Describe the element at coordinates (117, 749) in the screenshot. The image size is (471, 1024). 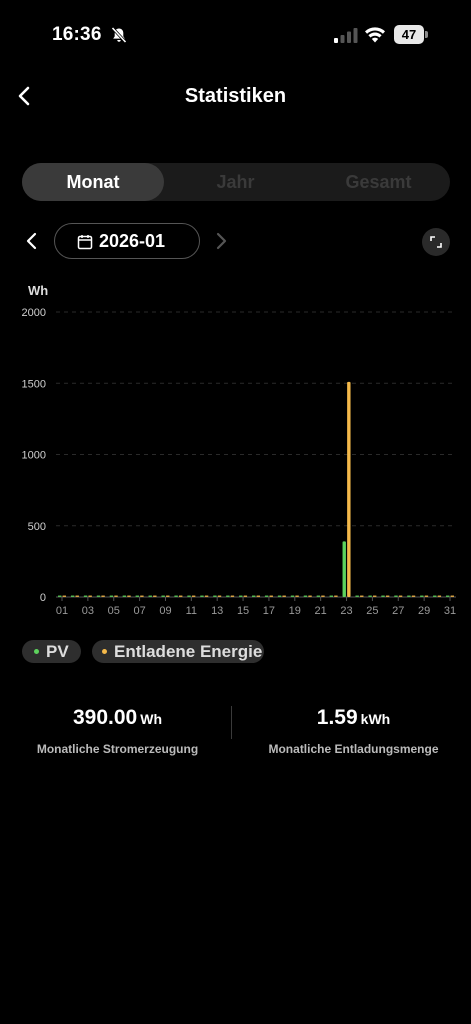
I see `generation-caption: Monatliche Stromerzeugung` at that location.